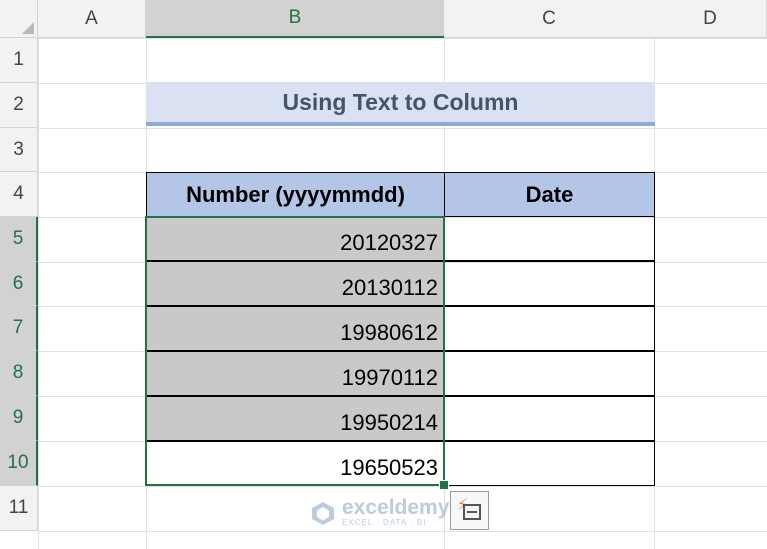 The height and width of the screenshot is (549, 767). I want to click on row-header-11: 11, so click(19, 508).